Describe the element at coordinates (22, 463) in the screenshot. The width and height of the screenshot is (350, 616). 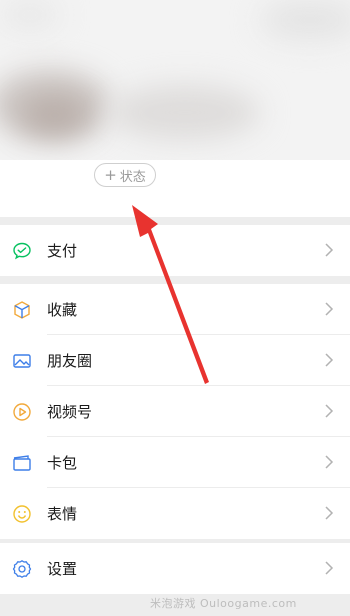
I see `cards-icon` at that location.